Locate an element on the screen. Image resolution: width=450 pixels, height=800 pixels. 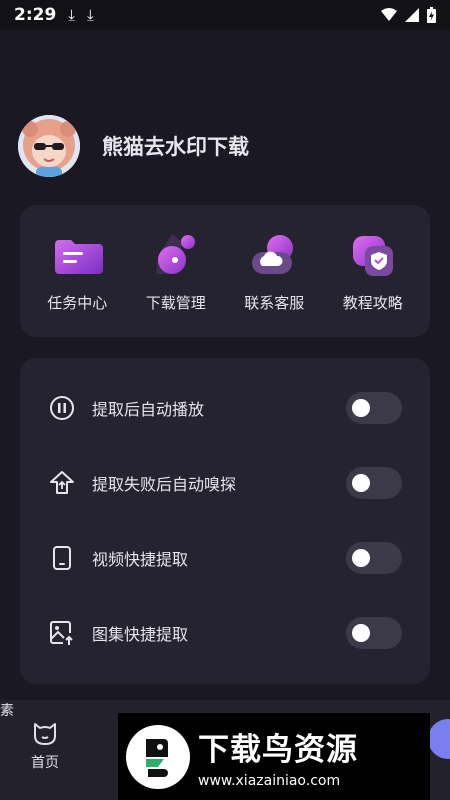
bird-logo-icon is located at coordinates (158, 756).